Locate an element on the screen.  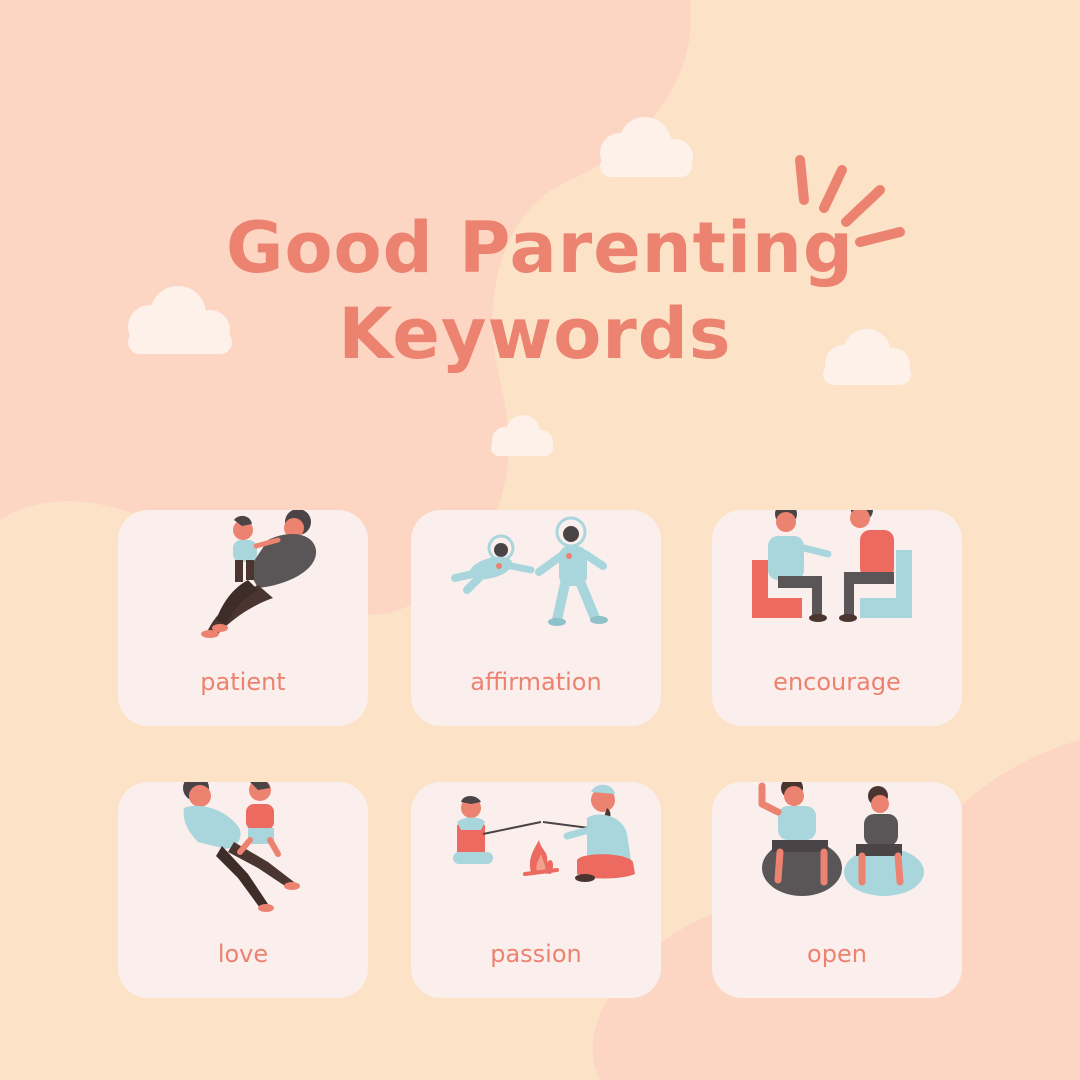
campfire-marshmallows-illustration is located at coordinates (544, 833).